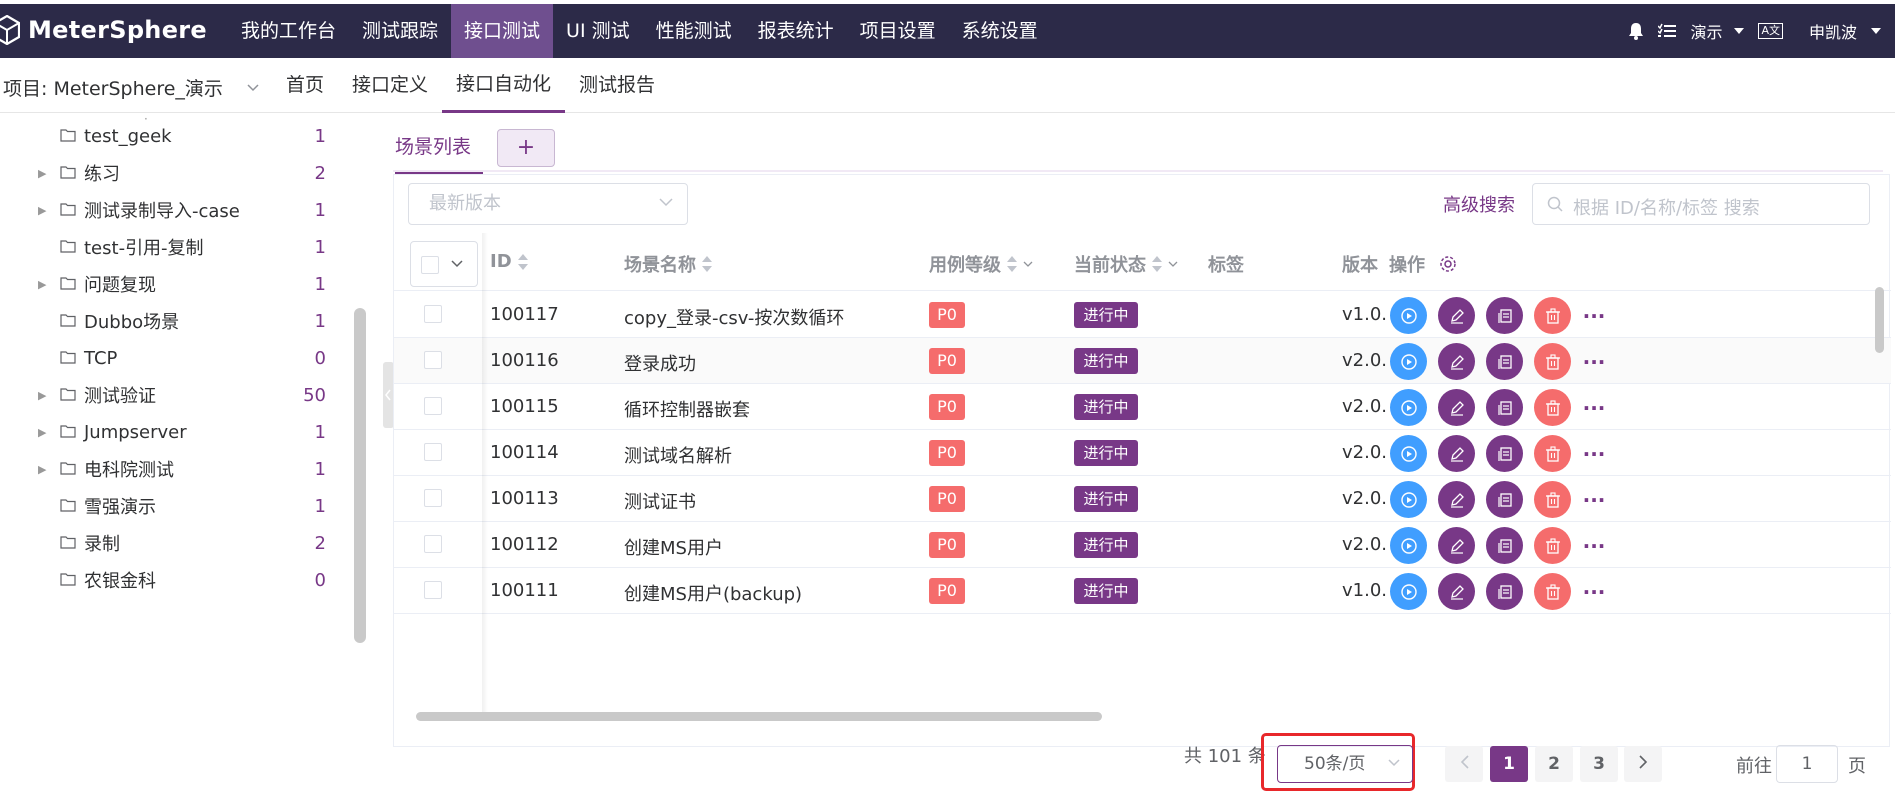 The image size is (1895, 791). What do you see at coordinates (1142, 499) in the screenshot?
I see `table-row: 100113 测试证书 P0 进行中 v2.0.0 ···` at bounding box center [1142, 499].